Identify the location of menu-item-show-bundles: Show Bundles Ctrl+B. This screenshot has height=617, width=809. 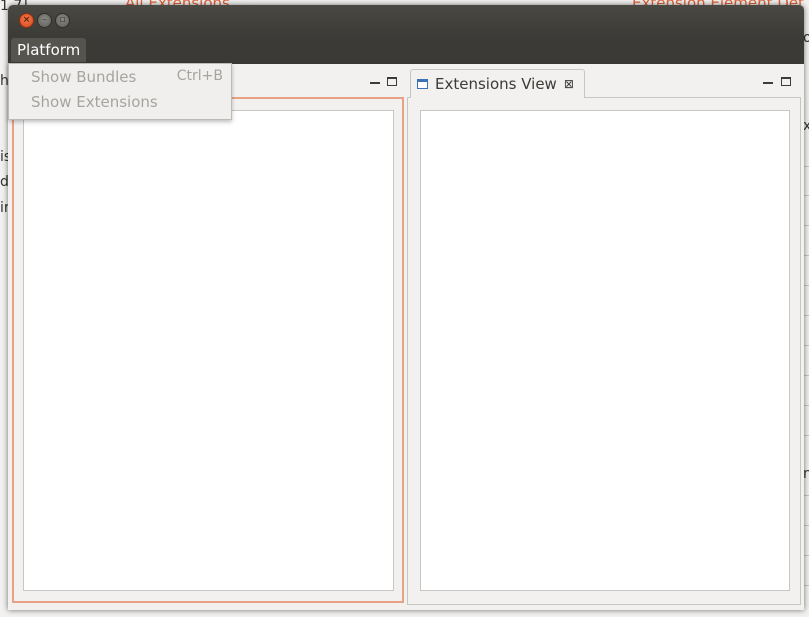
(120, 77).